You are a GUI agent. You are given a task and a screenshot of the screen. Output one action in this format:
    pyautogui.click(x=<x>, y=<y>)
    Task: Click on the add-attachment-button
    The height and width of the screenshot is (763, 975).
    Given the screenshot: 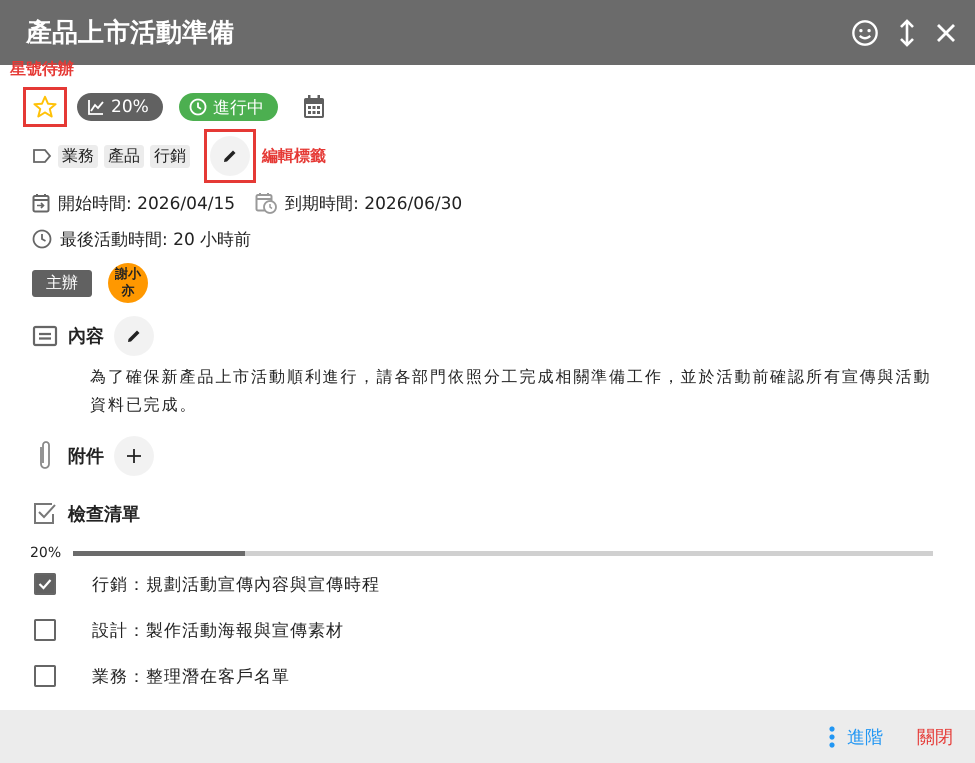 What is the action you would take?
    pyautogui.click(x=134, y=456)
    